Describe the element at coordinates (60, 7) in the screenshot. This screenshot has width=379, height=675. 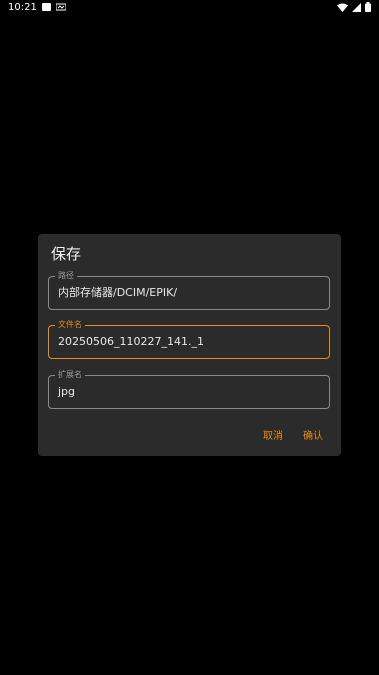
I see `cast-icon` at that location.